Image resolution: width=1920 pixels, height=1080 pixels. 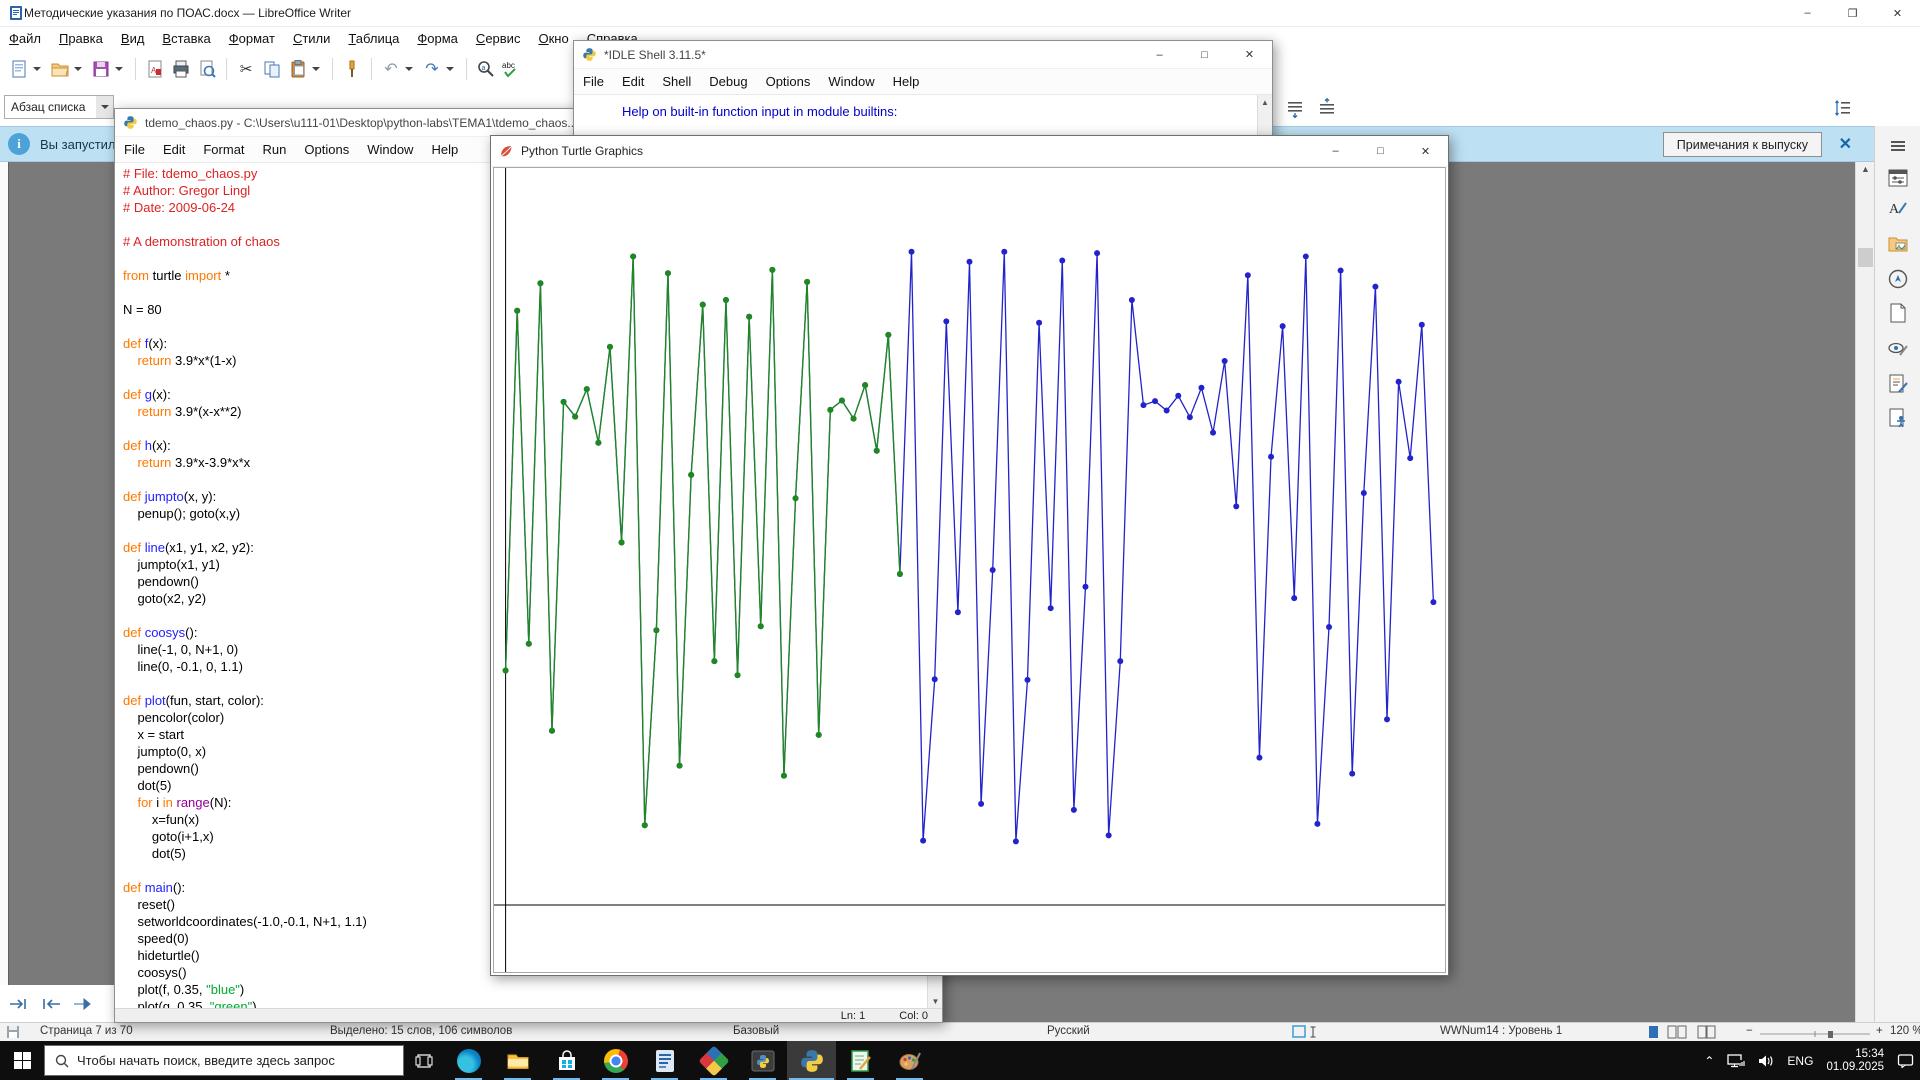 I want to click on paragraph-space-increase-icon, so click(x=1295, y=108).